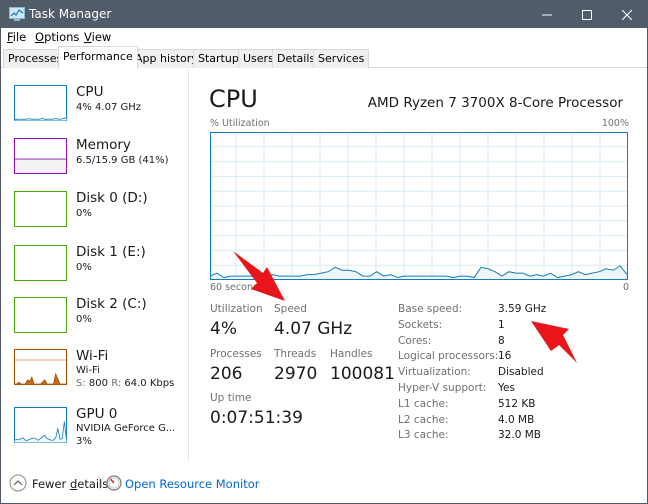 This screenshot has height=504, width=648. I want to click on sidebar-item-name: Disk 1 (E:), so click(111, 252).